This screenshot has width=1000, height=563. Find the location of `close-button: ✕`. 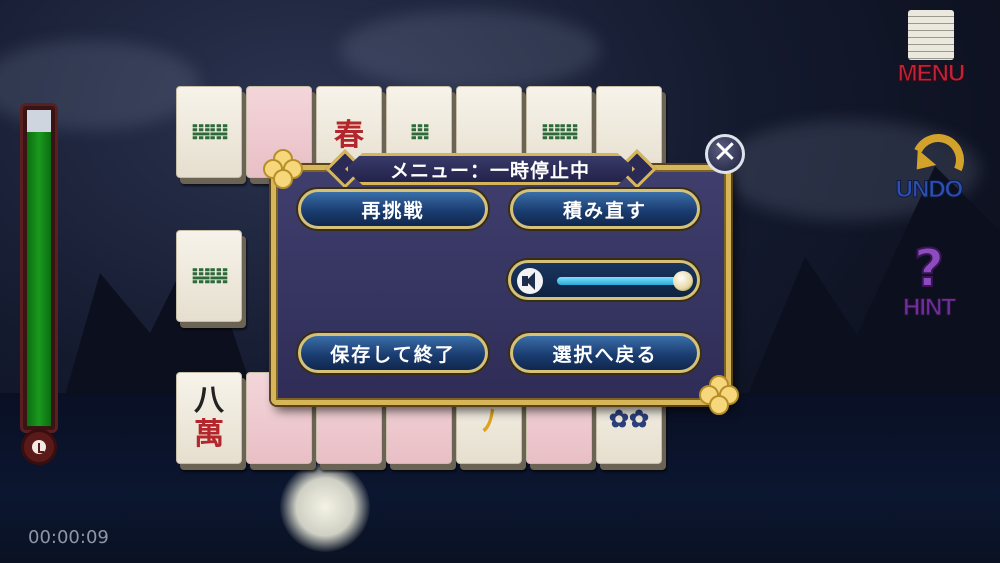

close-button: ✕ is located at coordinates (725, 154).